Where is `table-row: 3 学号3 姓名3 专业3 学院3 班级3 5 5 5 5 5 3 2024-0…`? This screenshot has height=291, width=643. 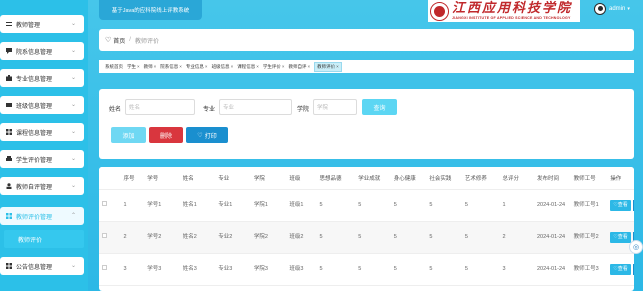
table-row: 3 学号3 姓名3 专业3 学院3 班级3 5 5 5 5 5 3 2024-0… is located at coordinates (366, 269).